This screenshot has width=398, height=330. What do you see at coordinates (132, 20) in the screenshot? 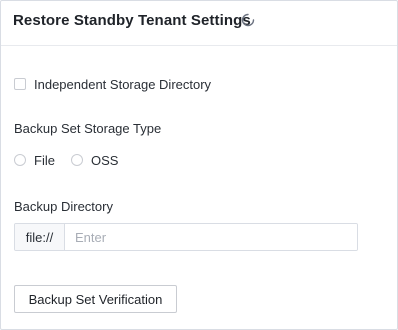
I see `panel-title: Restore Standby Tenant Settings` at bounding box center [132, 20].